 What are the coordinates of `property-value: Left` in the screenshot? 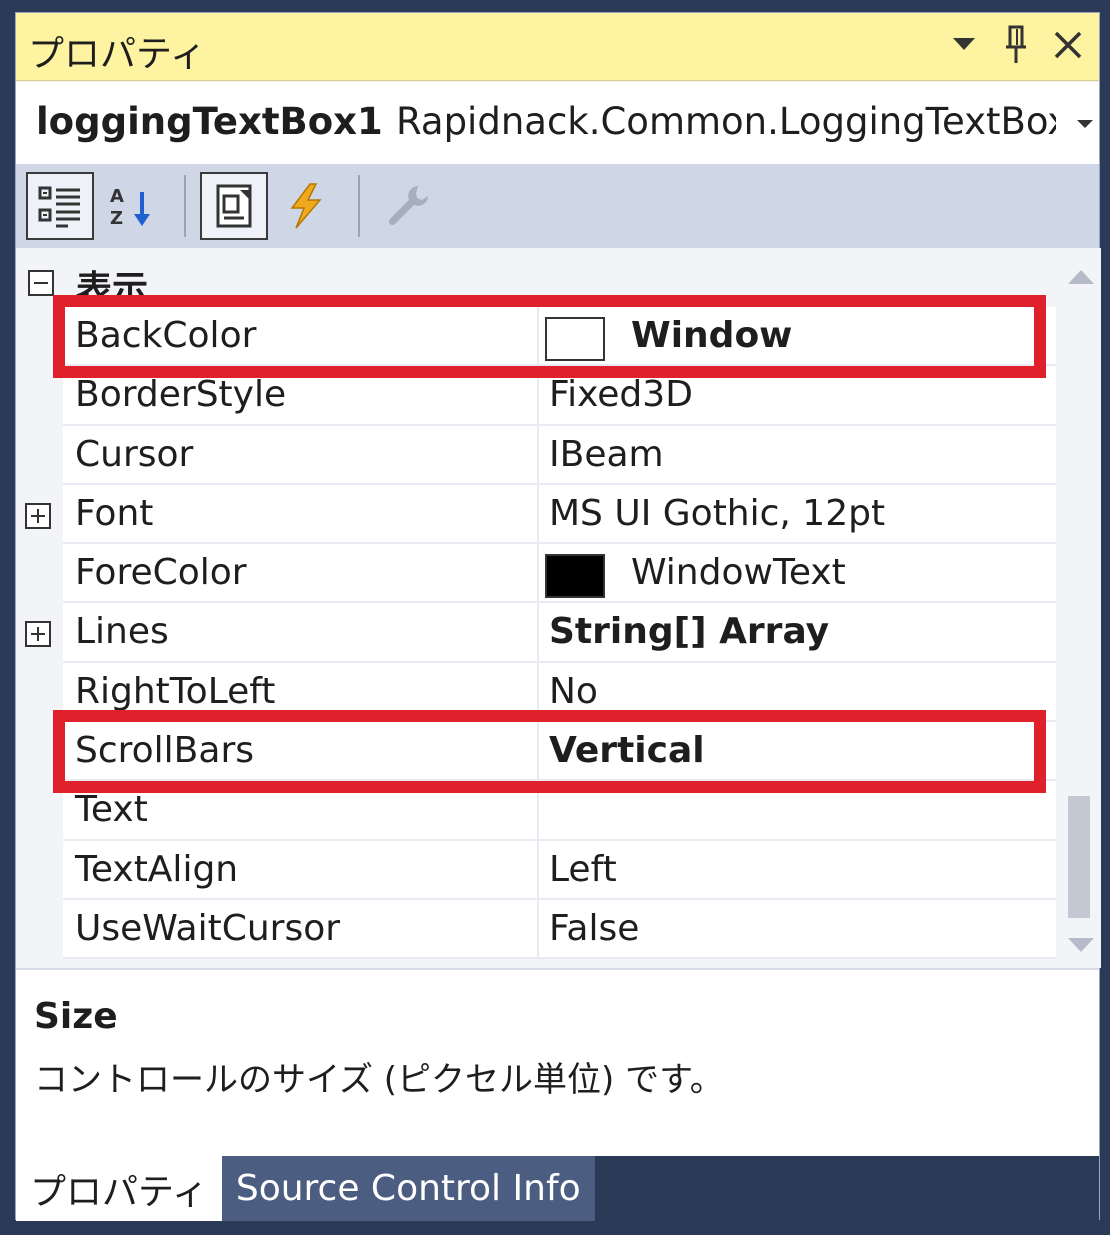 It's located at (583, 869).